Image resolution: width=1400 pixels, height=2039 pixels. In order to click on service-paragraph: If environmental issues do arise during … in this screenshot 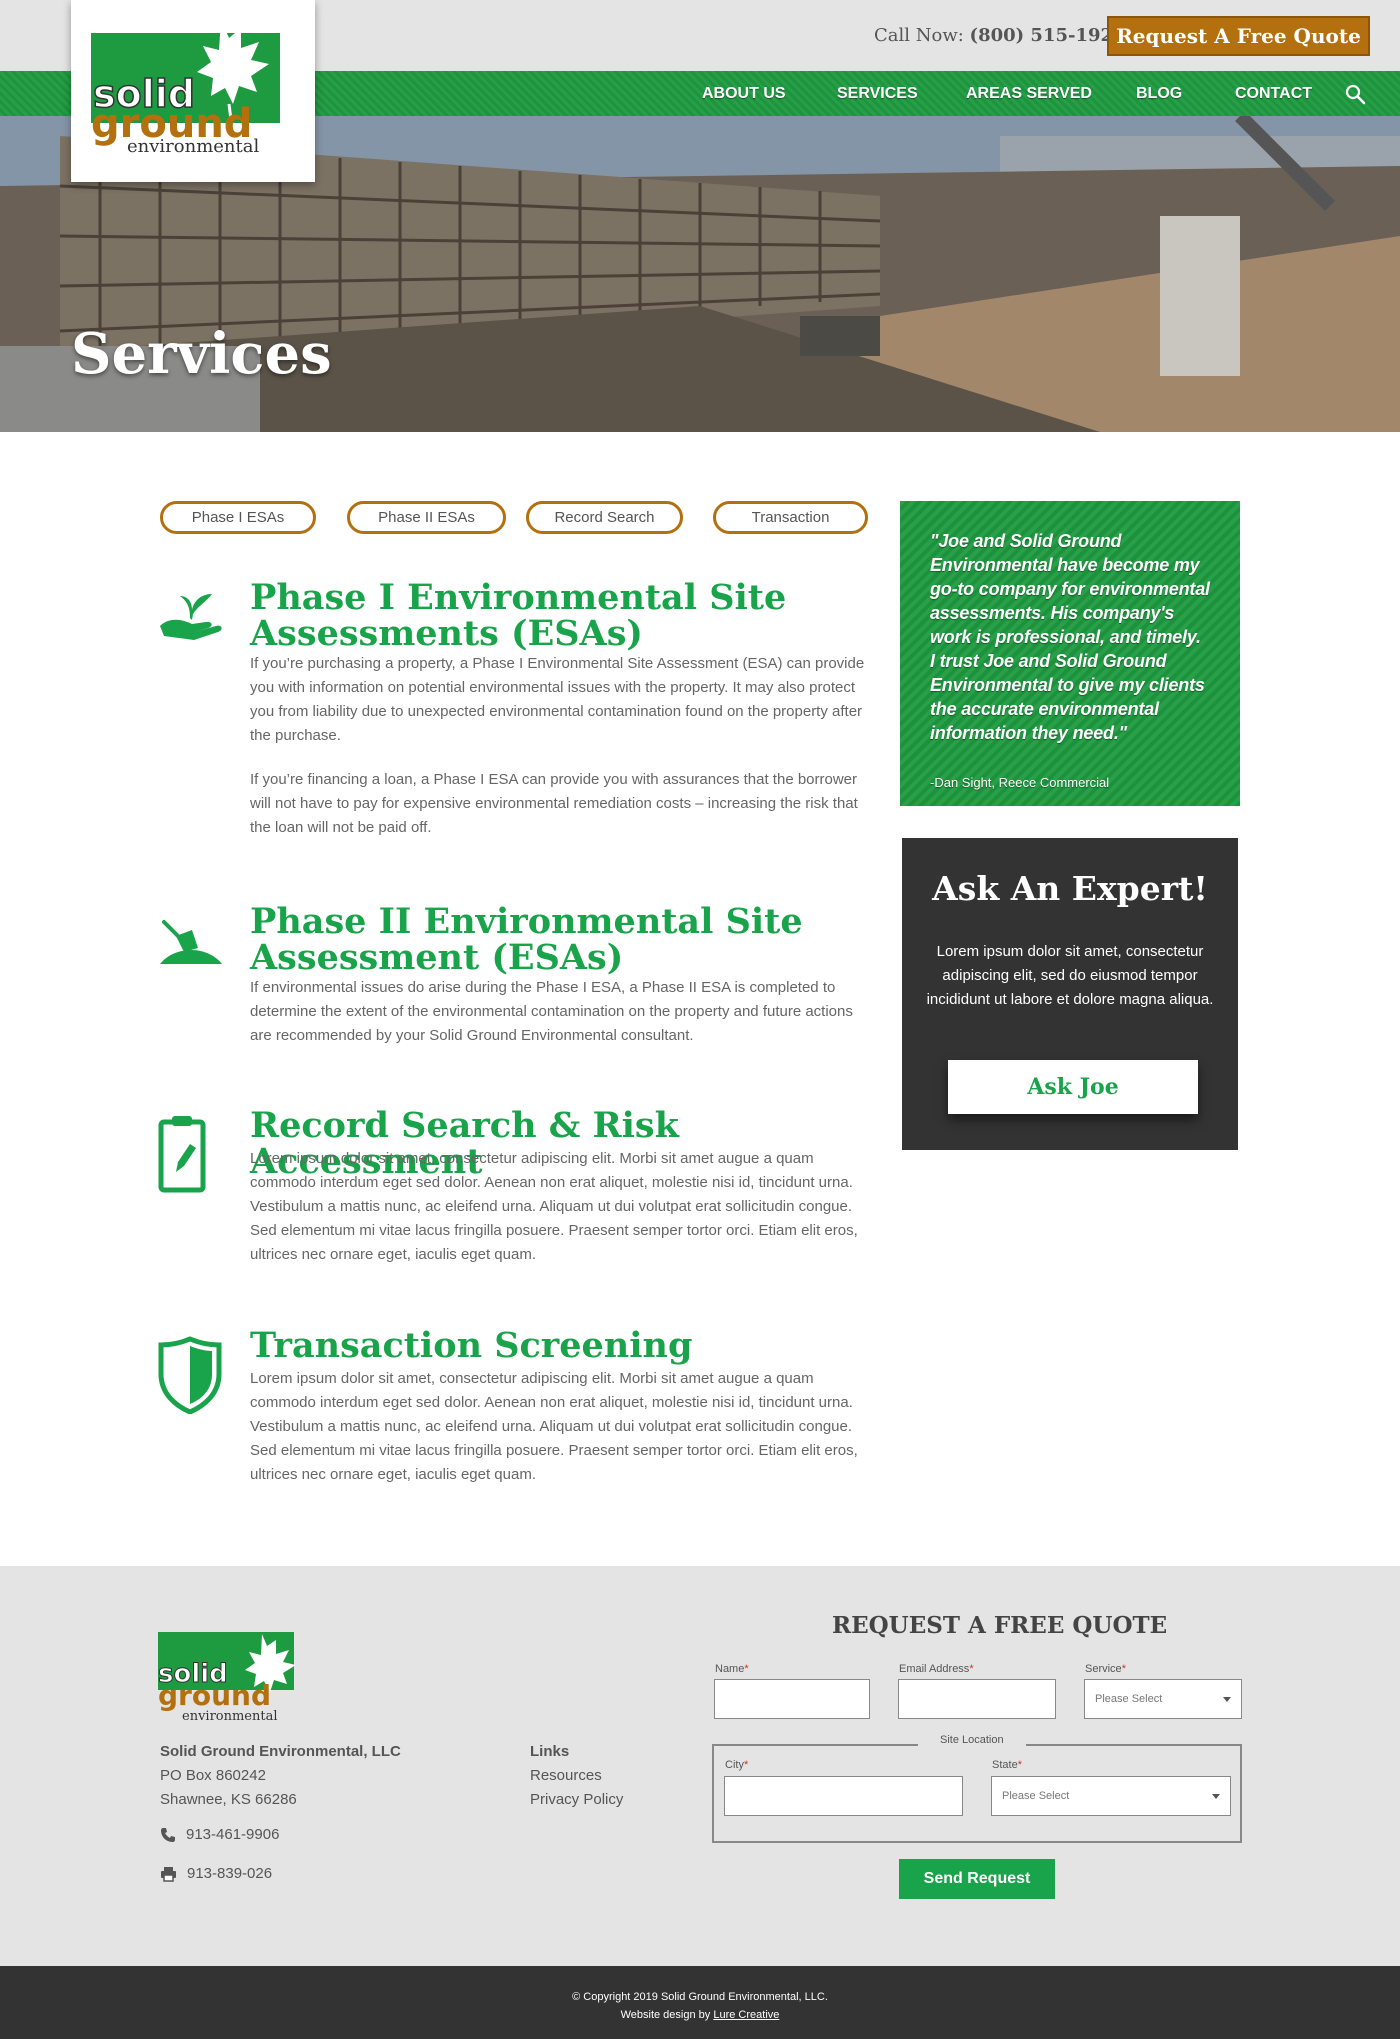, I will do `click(551, 1011)`.